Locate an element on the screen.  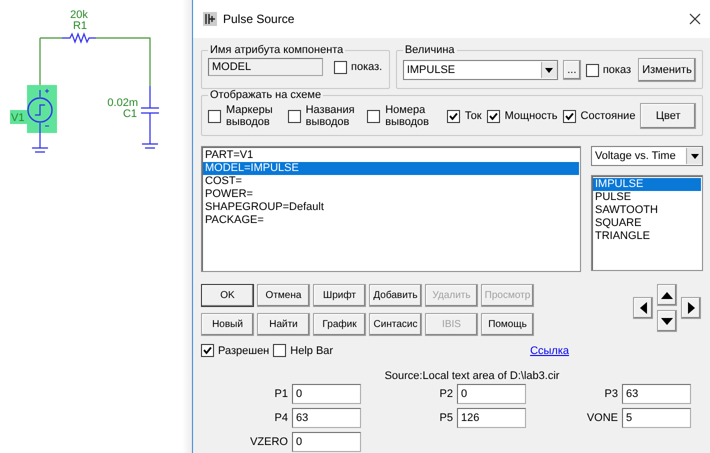
dialog-button: График is located at coordinates (339, 324).